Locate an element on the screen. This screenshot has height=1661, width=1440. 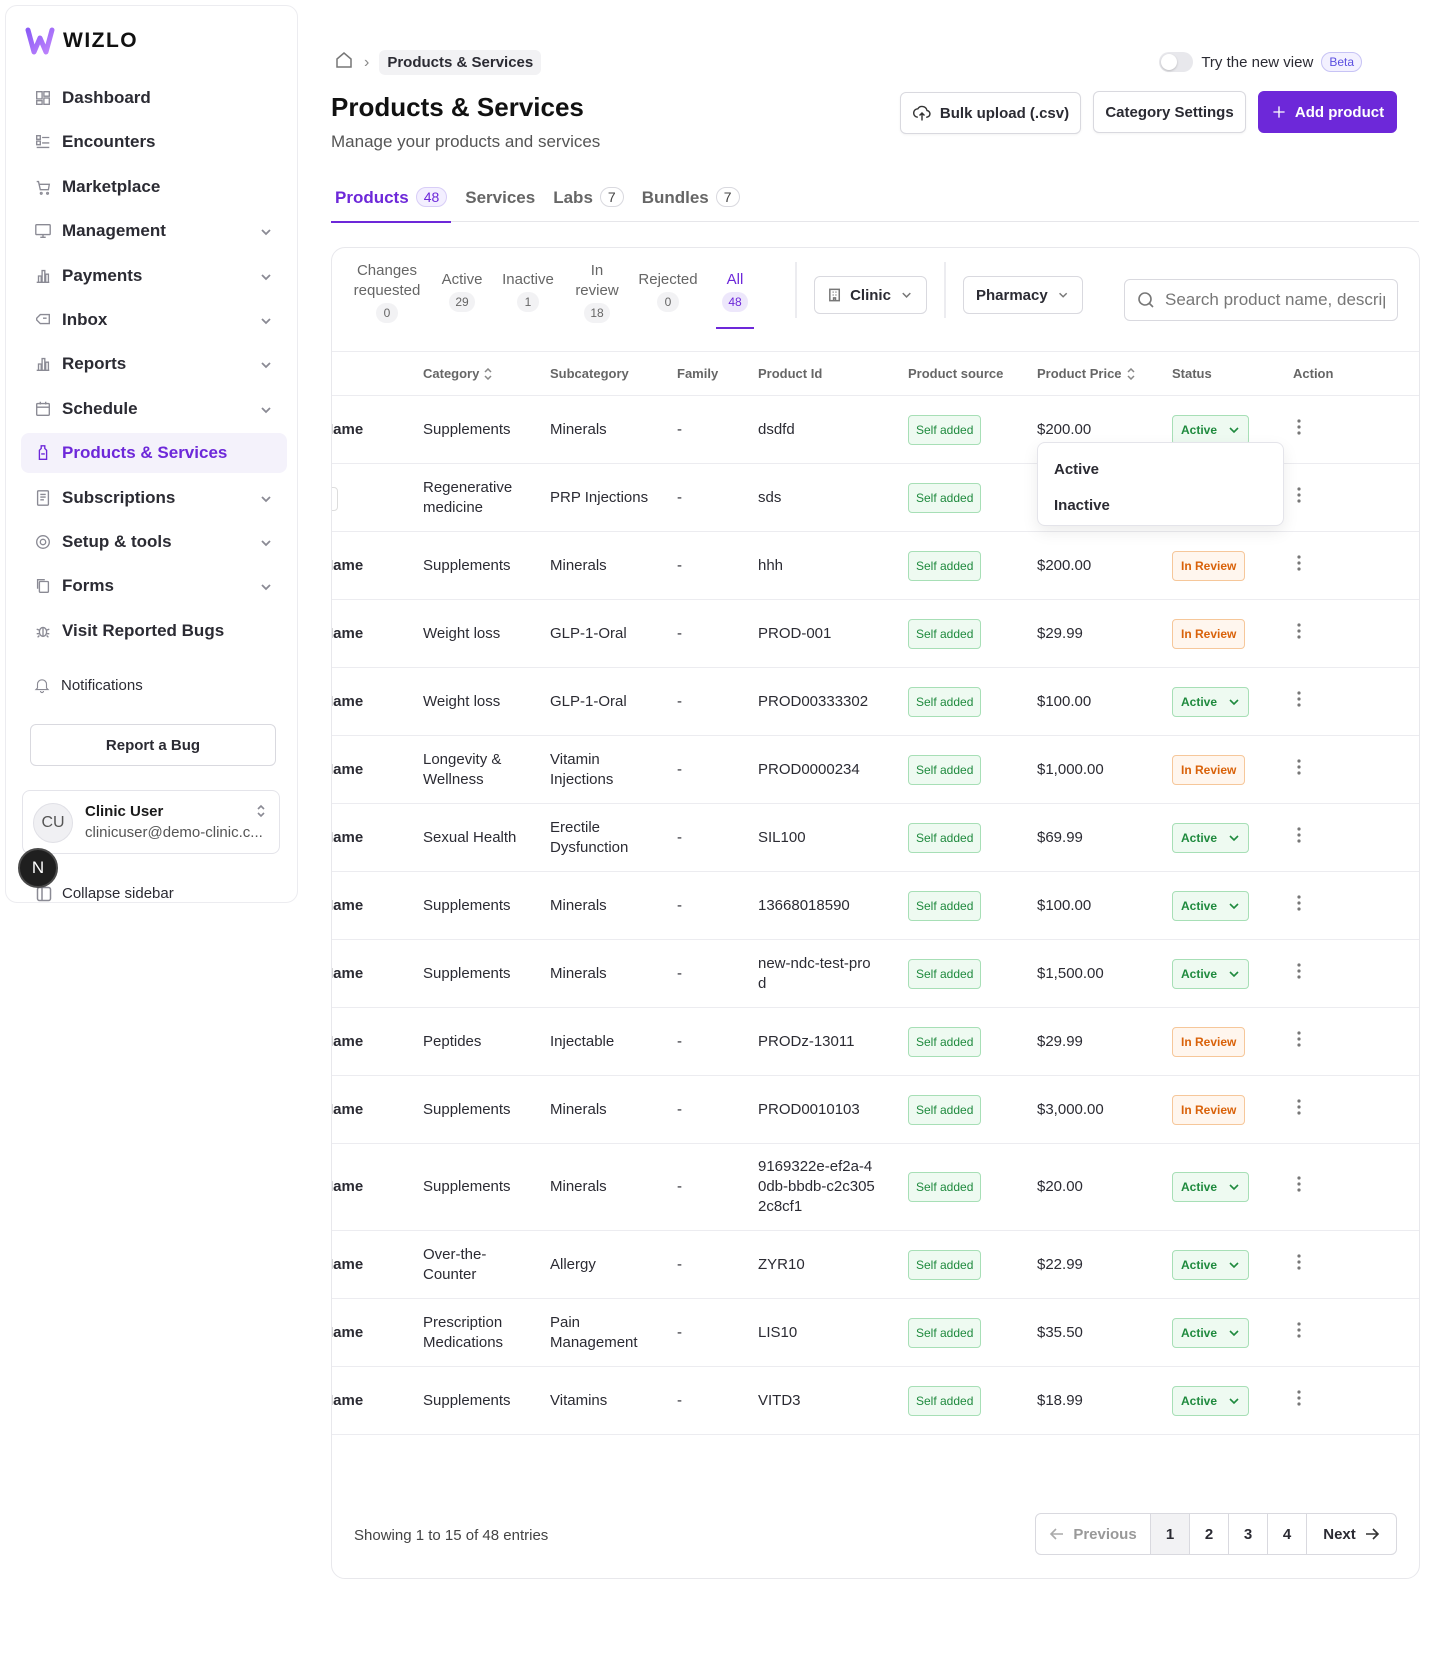
add-product-button: Add product is located at coordinates (1327, 112).